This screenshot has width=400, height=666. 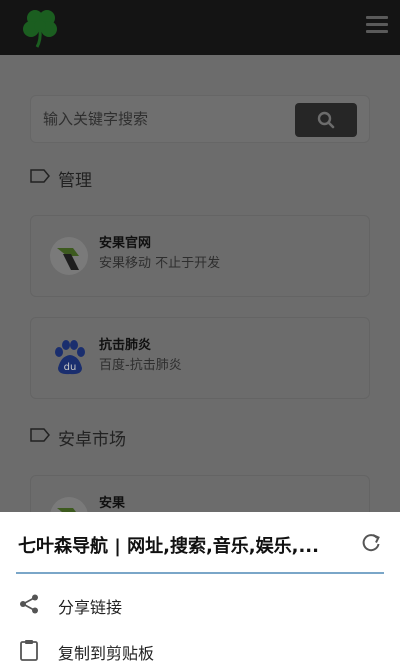 I want to click on clipboard-icon, so click(x=29, y=650).